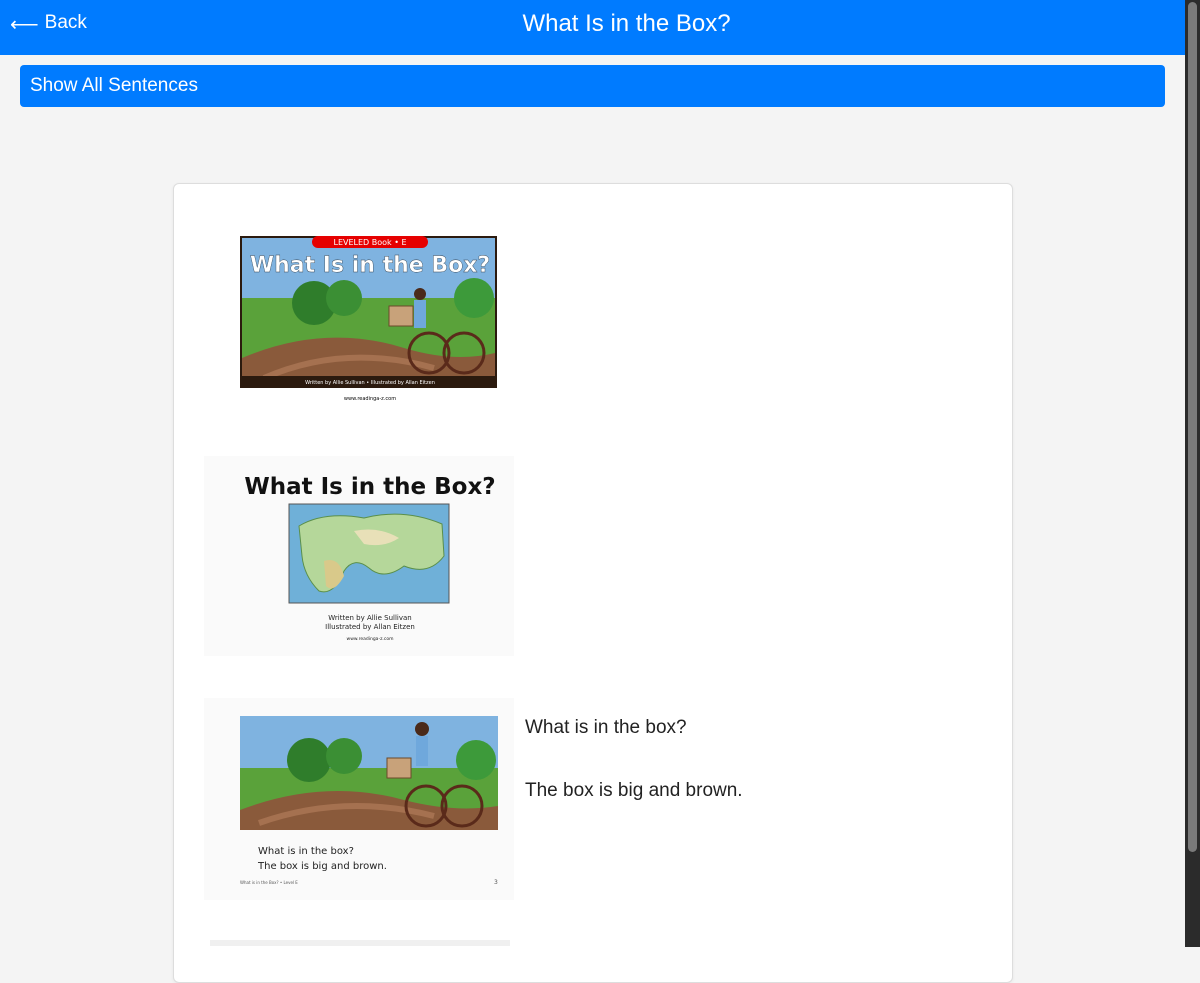 Image resolution: width=1200 pixels, height=983 pixels. Describe the element at coordinates (369, 242) in the screenshot. I see `cover-banner-text: LEVELED Book • E` at that location.